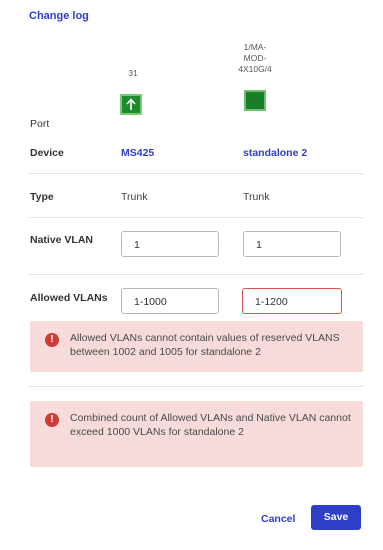  Describe the element at coordinates (170, 244) in the screenshot. I see `native-vlan-input-1: 1` at that location.